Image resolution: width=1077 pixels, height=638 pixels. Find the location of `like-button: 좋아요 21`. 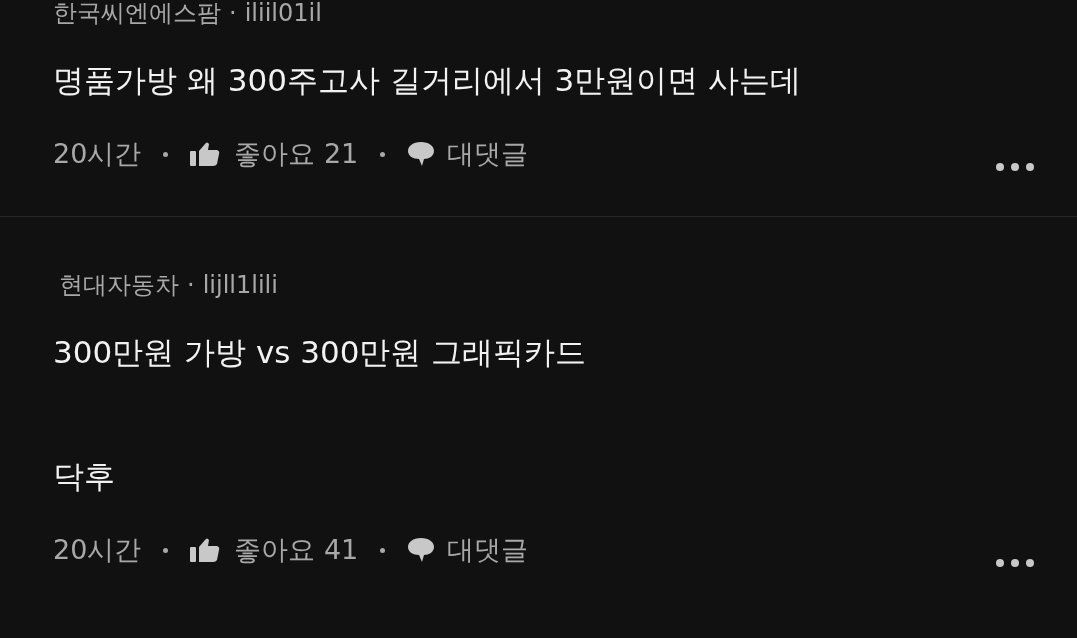

like-button: 좋아요 21 is located at coordinates (274, 154).